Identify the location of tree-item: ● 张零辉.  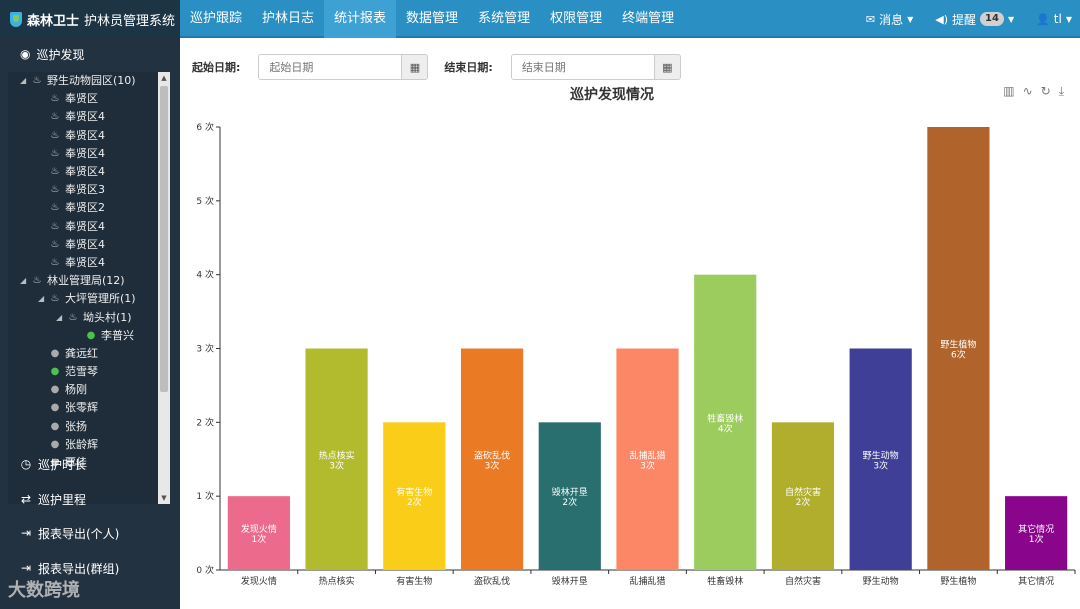
(89, 408).